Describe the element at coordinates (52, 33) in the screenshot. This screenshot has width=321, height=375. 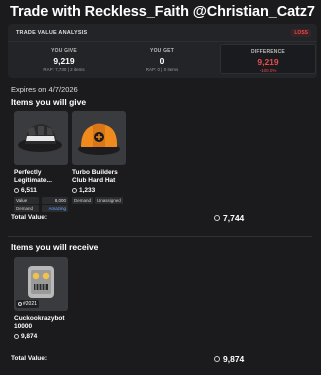
I see `analysis-heading: TRADE VALUE ANALYSIS` at that location.